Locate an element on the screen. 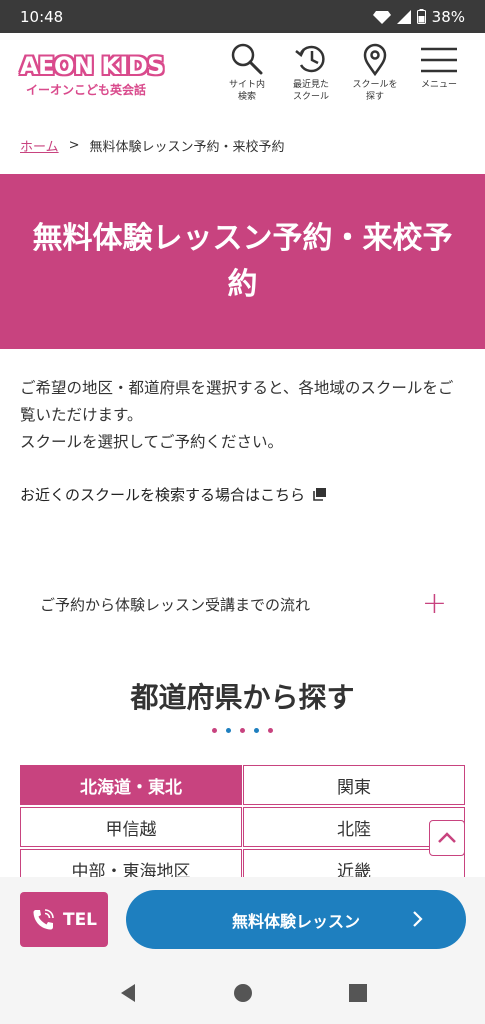 This screenshot has width=485, height=1024. nav-label: スクールを 探す is located at coordinates (375, 91).